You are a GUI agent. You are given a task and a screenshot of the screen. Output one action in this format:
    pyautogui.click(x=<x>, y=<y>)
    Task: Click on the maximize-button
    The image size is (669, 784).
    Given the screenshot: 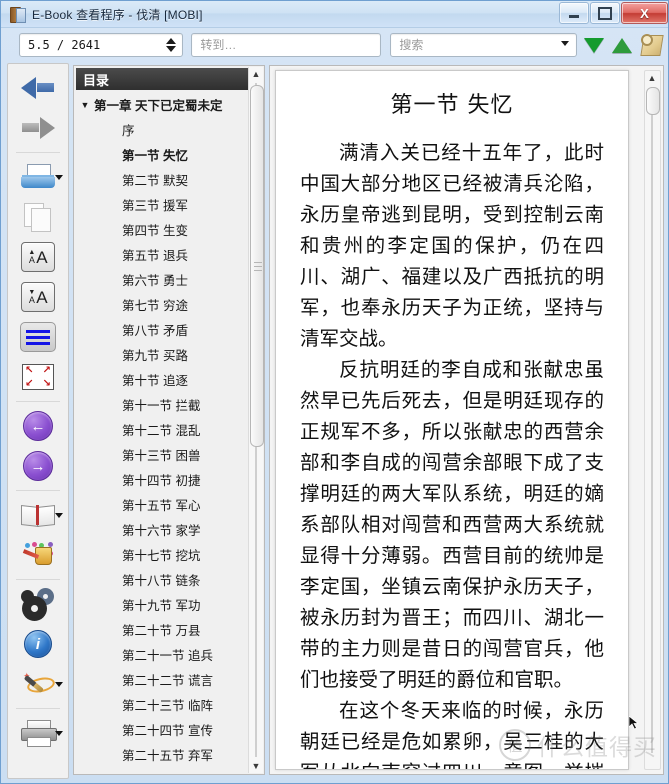 What is the action you would take?
    pyautogui.click(x=605, y=13)
    